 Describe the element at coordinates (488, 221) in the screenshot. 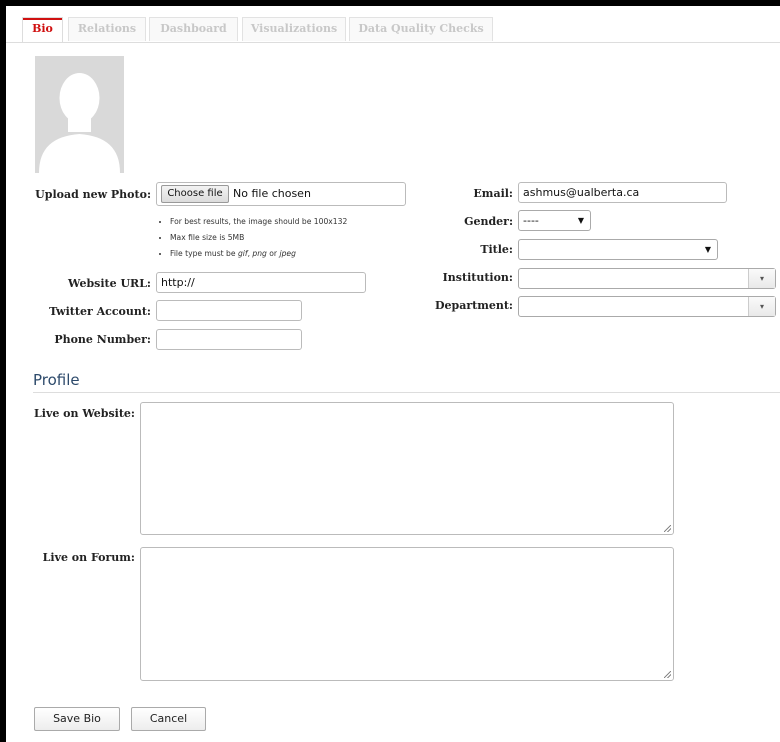

I see `gender-label: Gender:` at that location.